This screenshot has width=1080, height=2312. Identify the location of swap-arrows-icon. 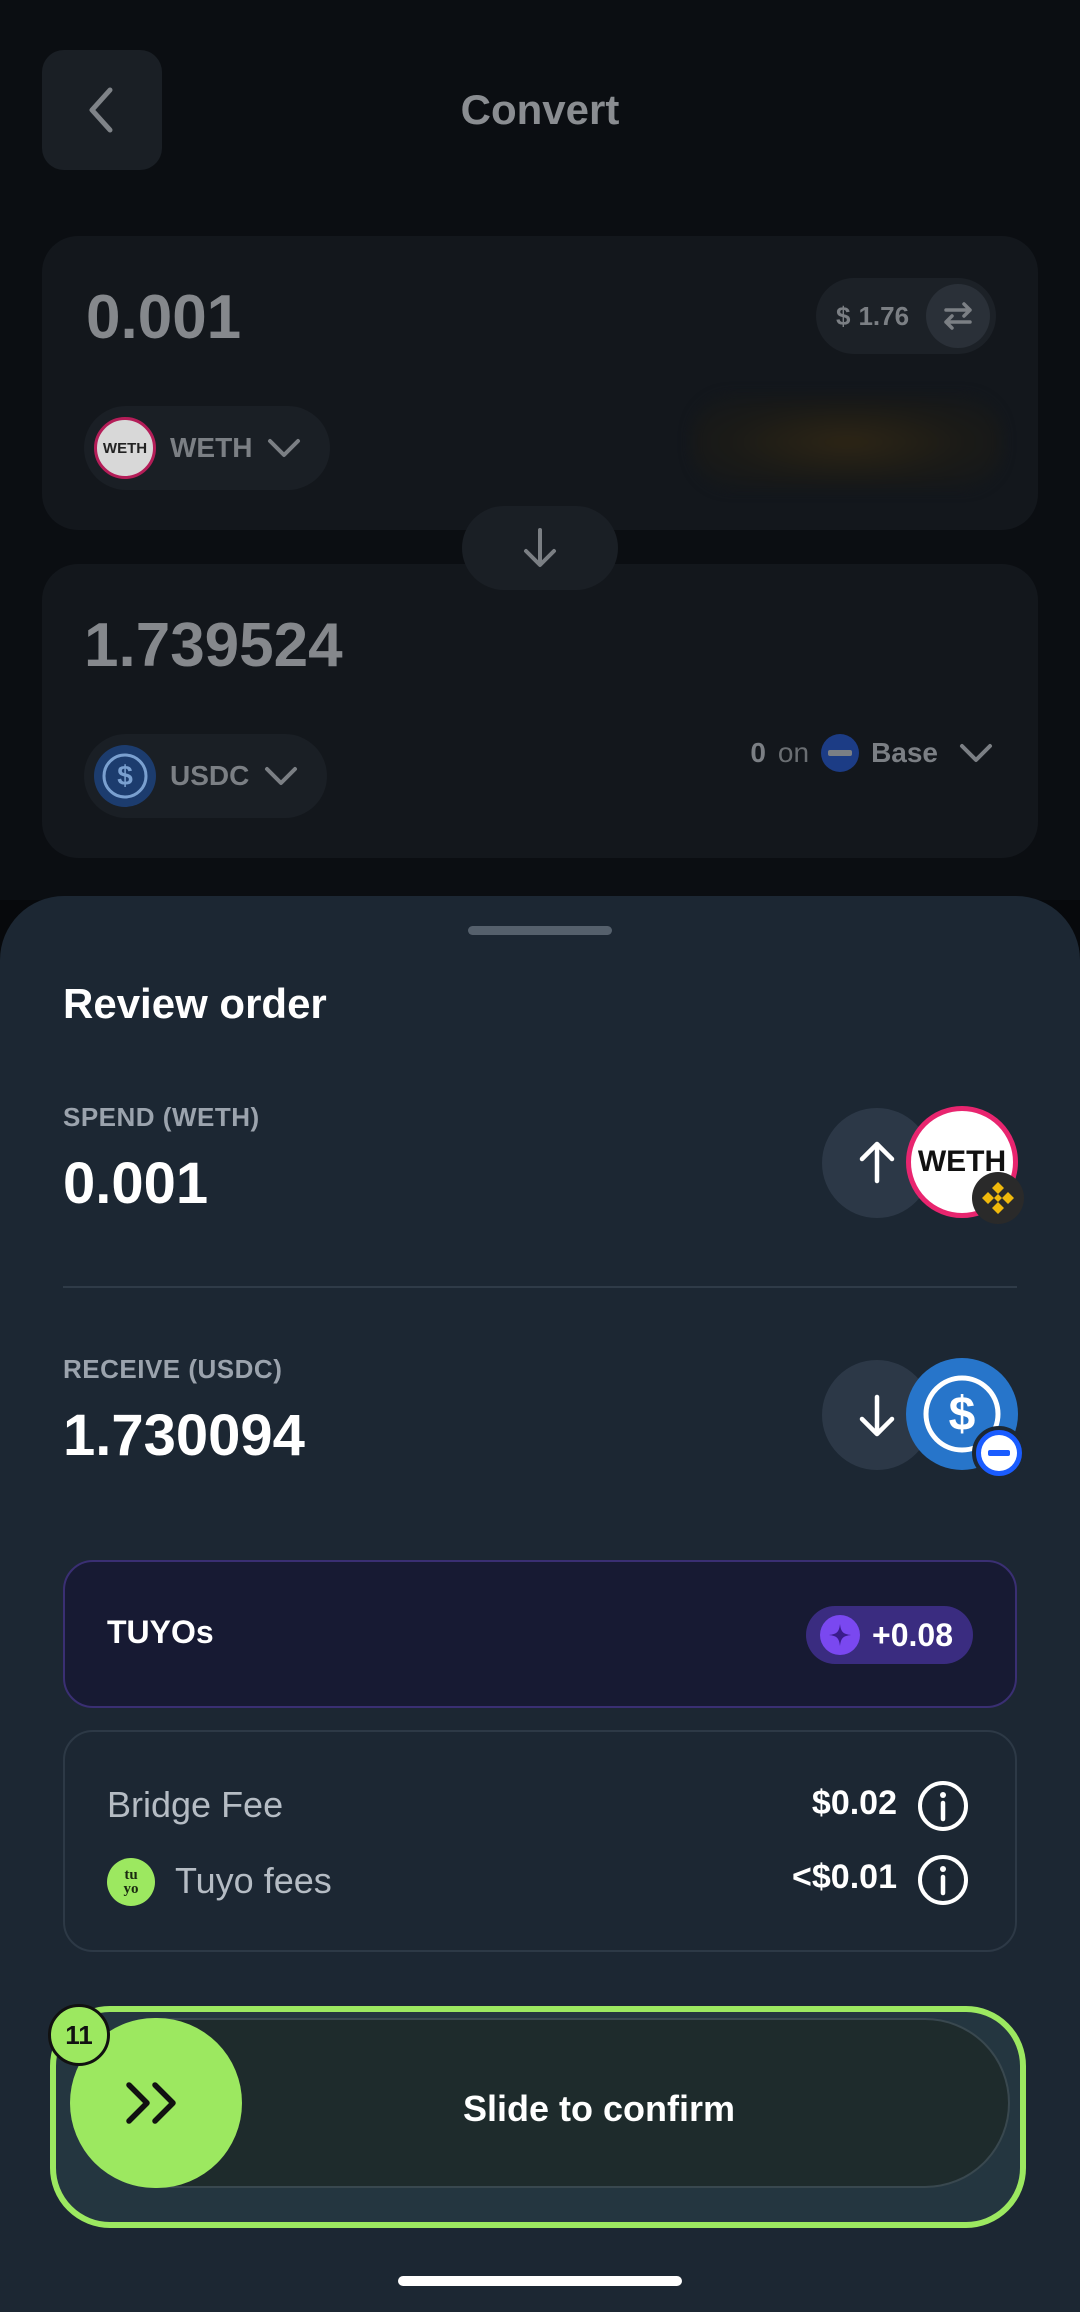
(958, 316).